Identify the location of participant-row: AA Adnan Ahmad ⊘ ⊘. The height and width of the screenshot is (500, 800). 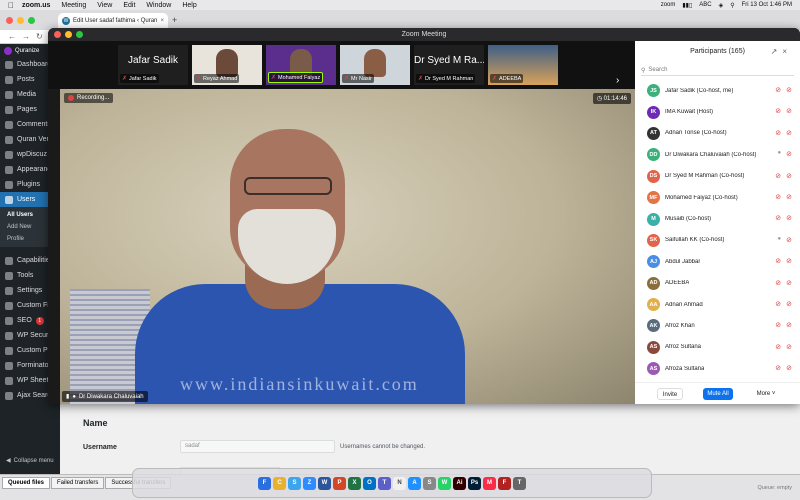
(717, 304).